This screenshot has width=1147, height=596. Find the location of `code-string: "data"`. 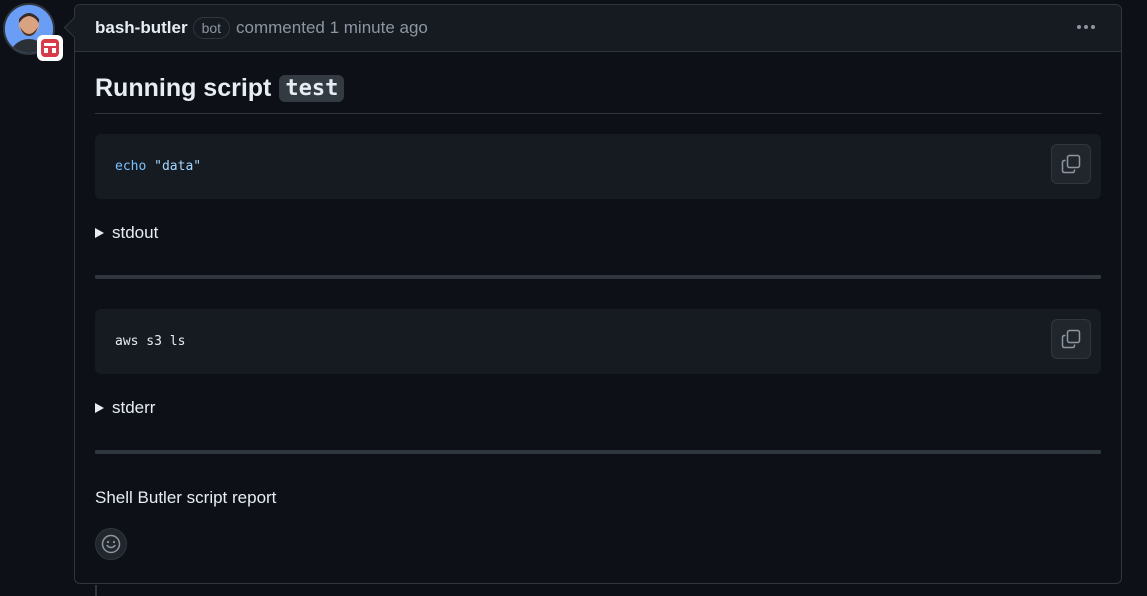

code-string: "data" is located at coordinates (178, 166).